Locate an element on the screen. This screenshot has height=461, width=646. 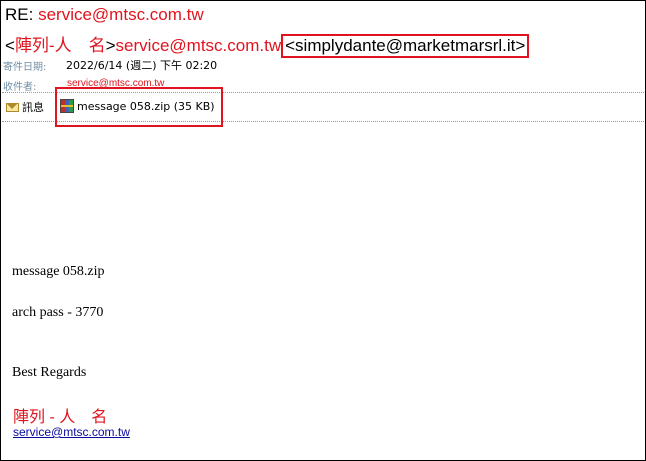
from-close-bracket: > is located at coordinates (110, 45).